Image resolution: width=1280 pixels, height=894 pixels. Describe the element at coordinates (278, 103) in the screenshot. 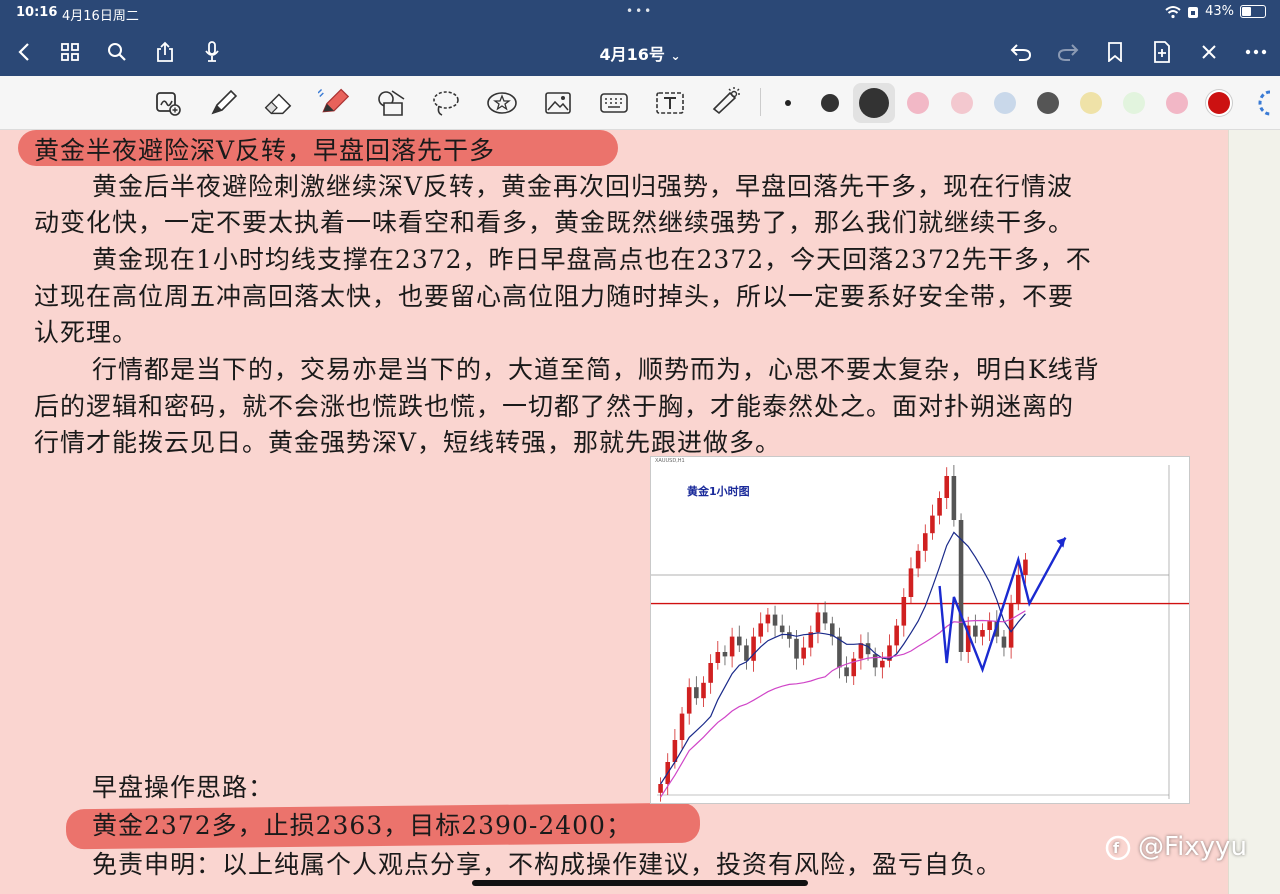

I see `eraser-icon` at that location.